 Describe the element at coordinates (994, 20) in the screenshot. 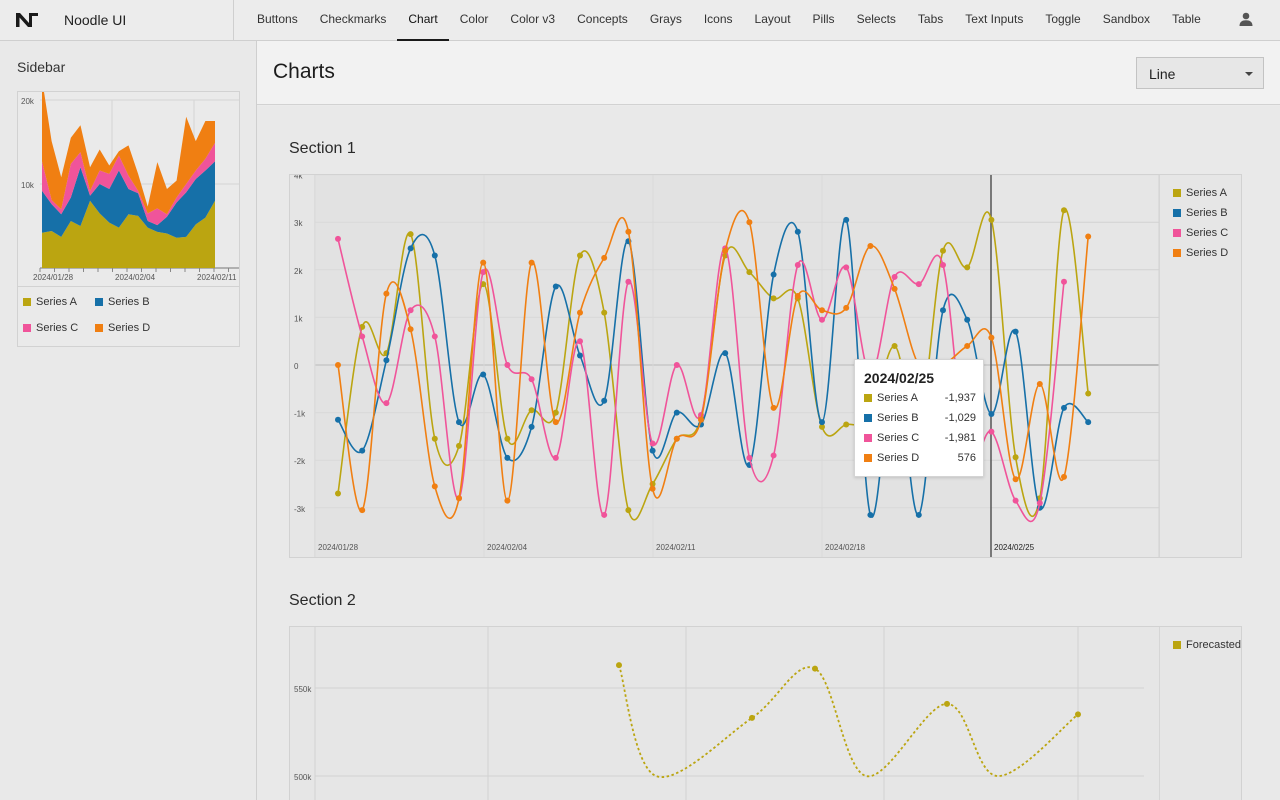

I see `nav-item-text-inputs: Text Inputs` at that location.